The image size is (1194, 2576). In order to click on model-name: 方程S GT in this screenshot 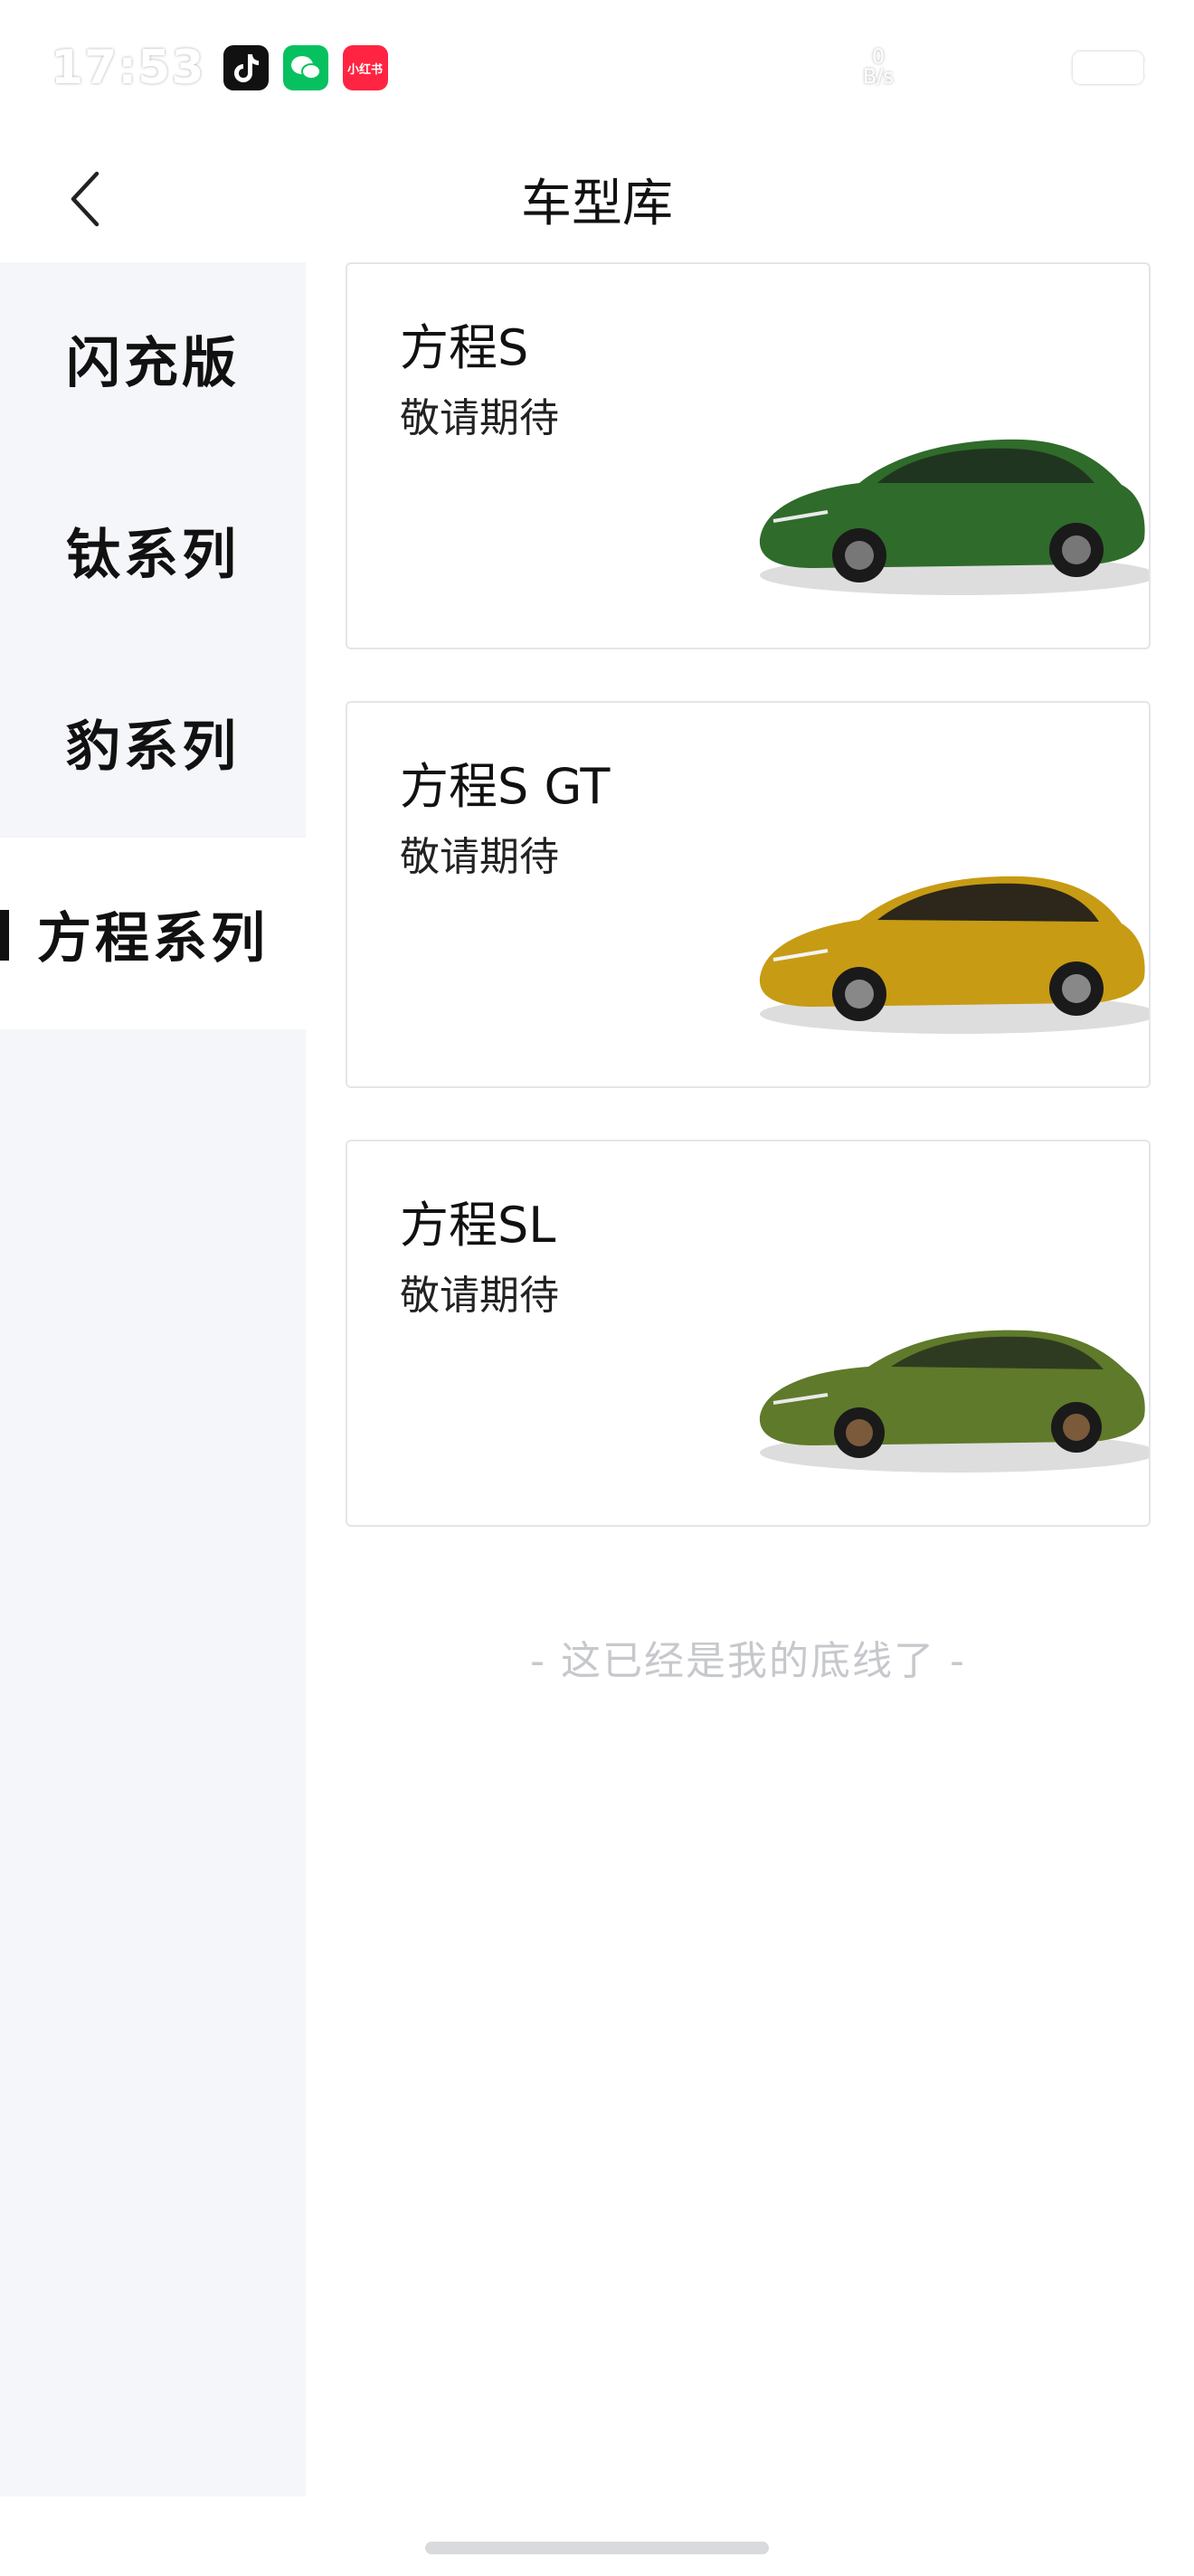, I will do `click(505, 786)`.